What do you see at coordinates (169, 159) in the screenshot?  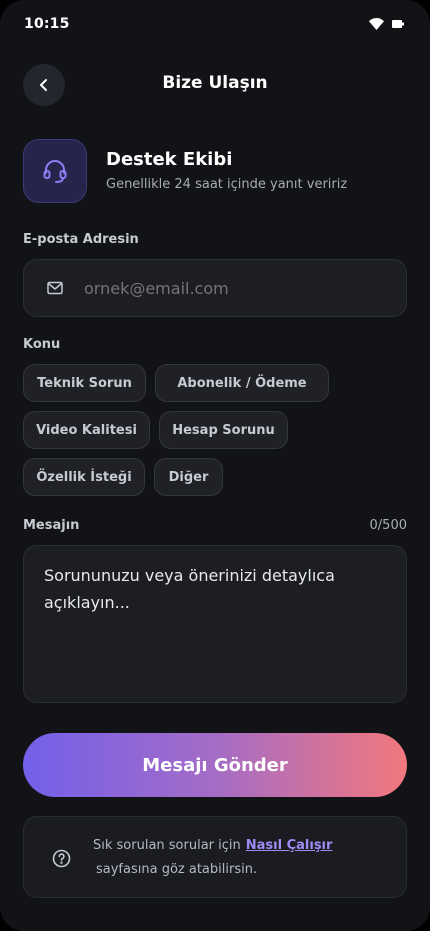 I see `support-title: Destek Ekibi` at bounding box center [169, 159].